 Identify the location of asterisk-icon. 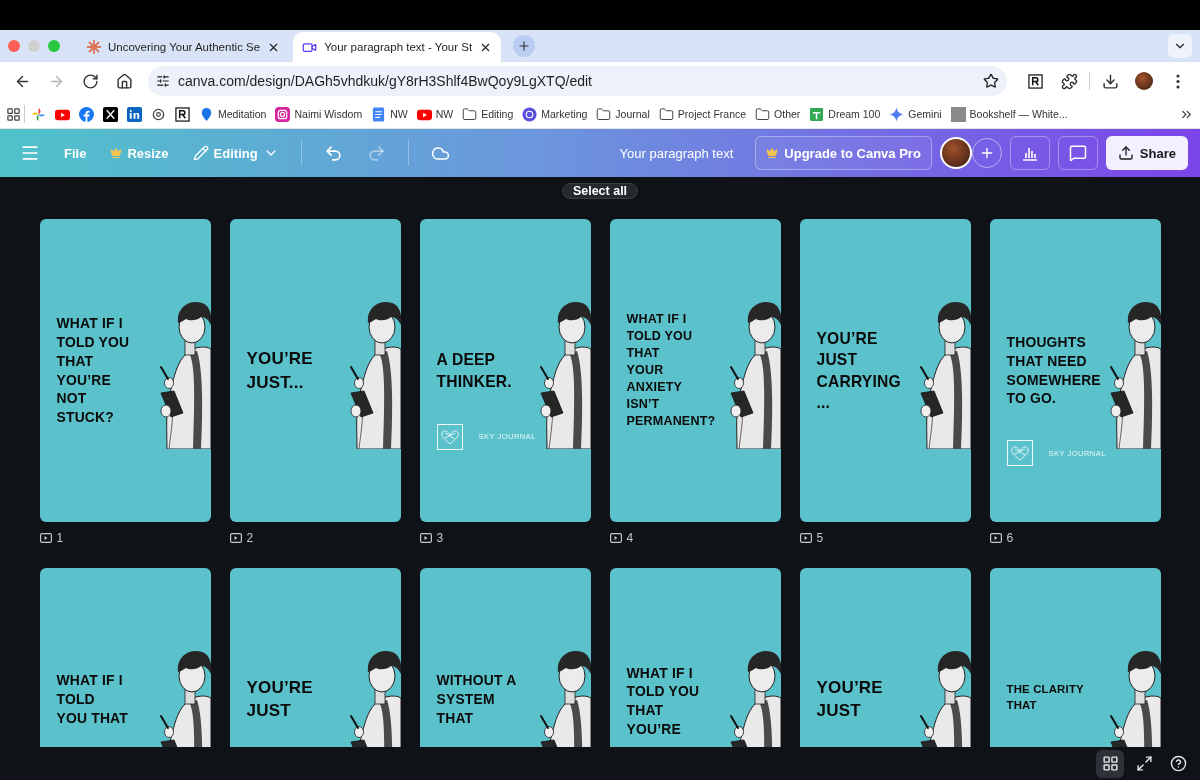
(94, 47).